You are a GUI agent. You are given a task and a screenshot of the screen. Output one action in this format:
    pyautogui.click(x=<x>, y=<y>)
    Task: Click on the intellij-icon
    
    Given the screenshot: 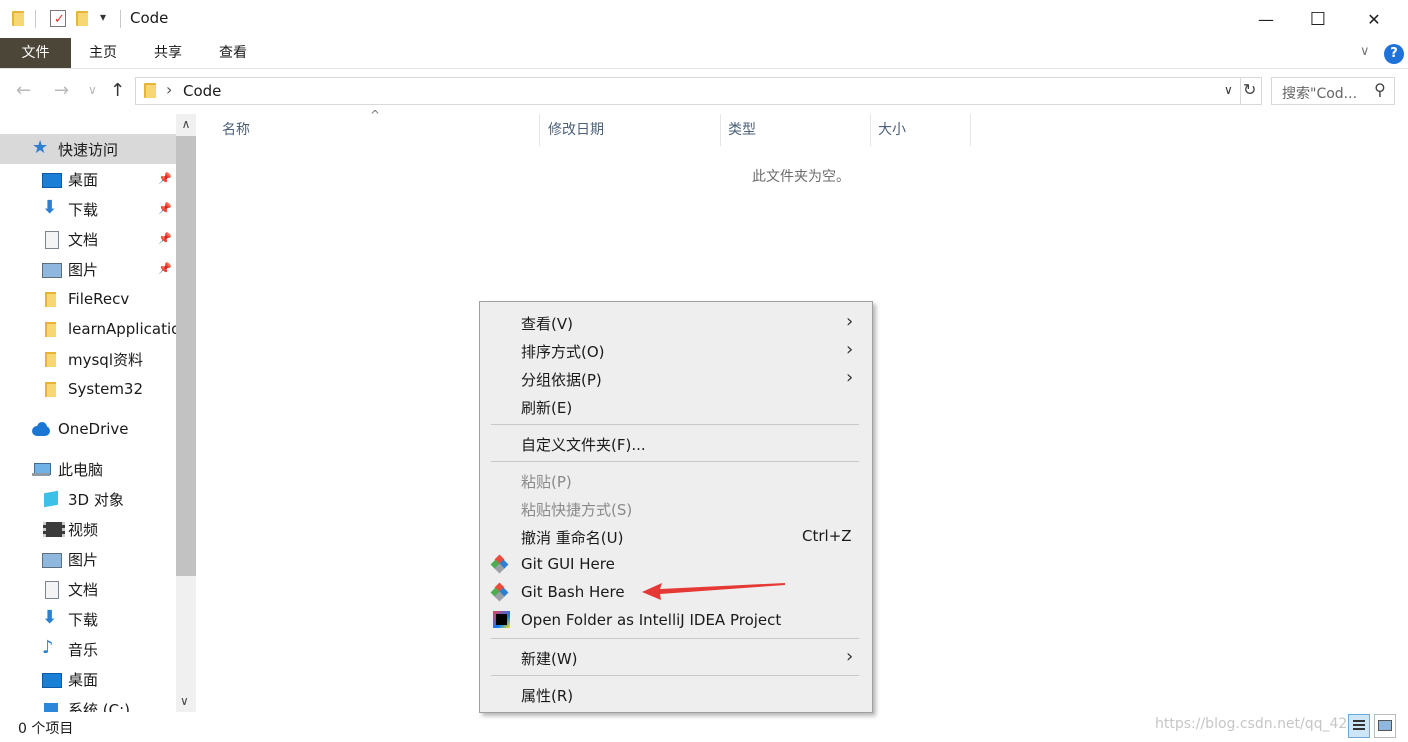 What is the action you would take?
    pyautogui.click(x=501, y=619)
    